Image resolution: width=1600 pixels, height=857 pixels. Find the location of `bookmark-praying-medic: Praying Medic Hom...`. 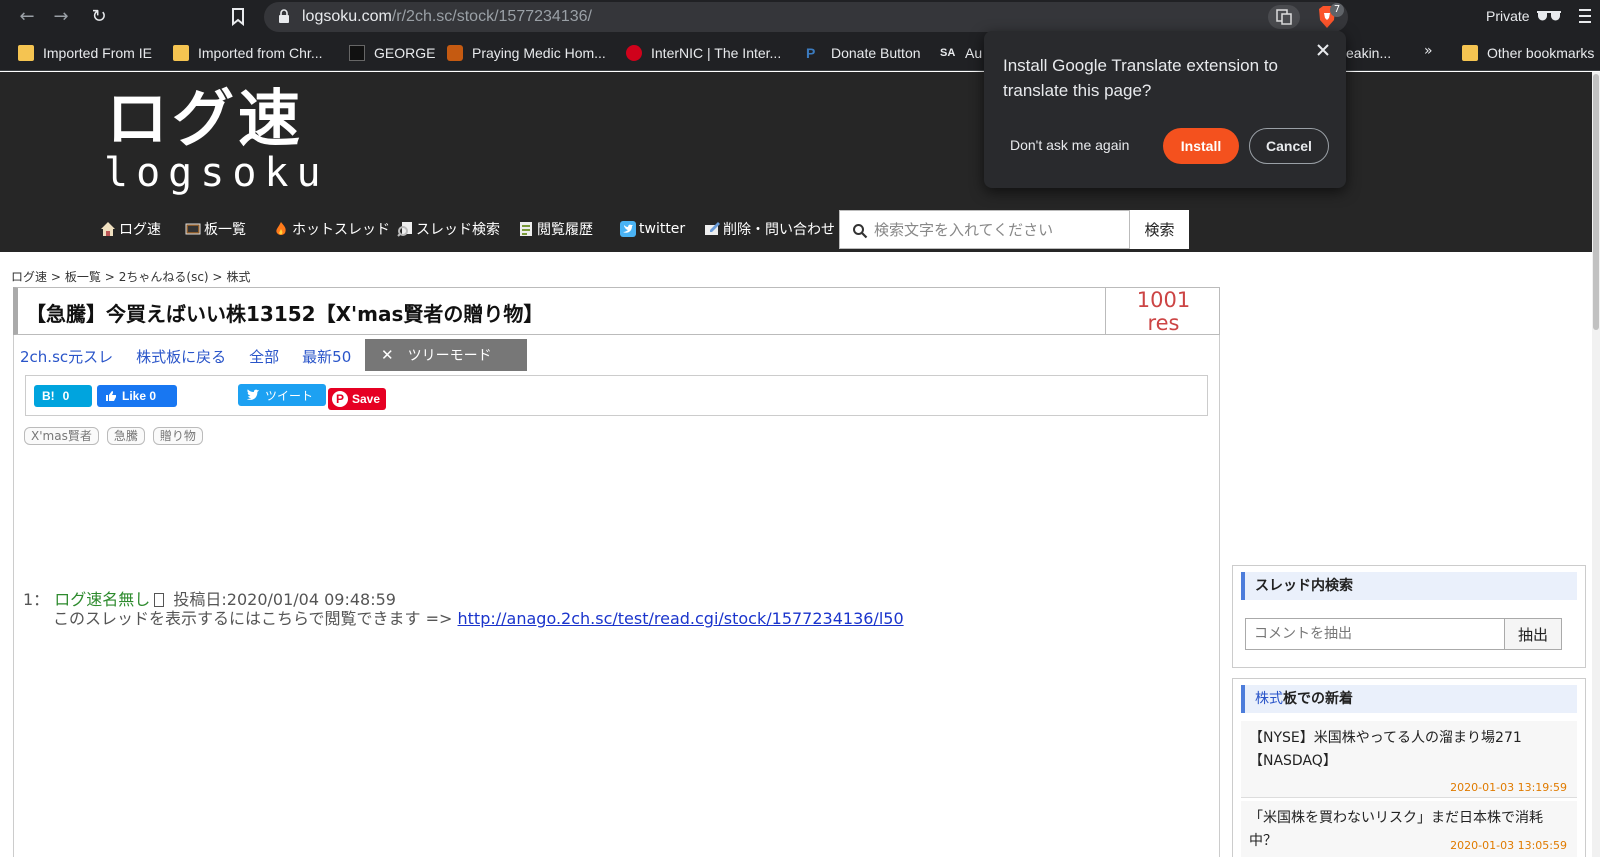

bookmark-praying-medic: Praying Medic Hom... is located at coordinates (526, 53).